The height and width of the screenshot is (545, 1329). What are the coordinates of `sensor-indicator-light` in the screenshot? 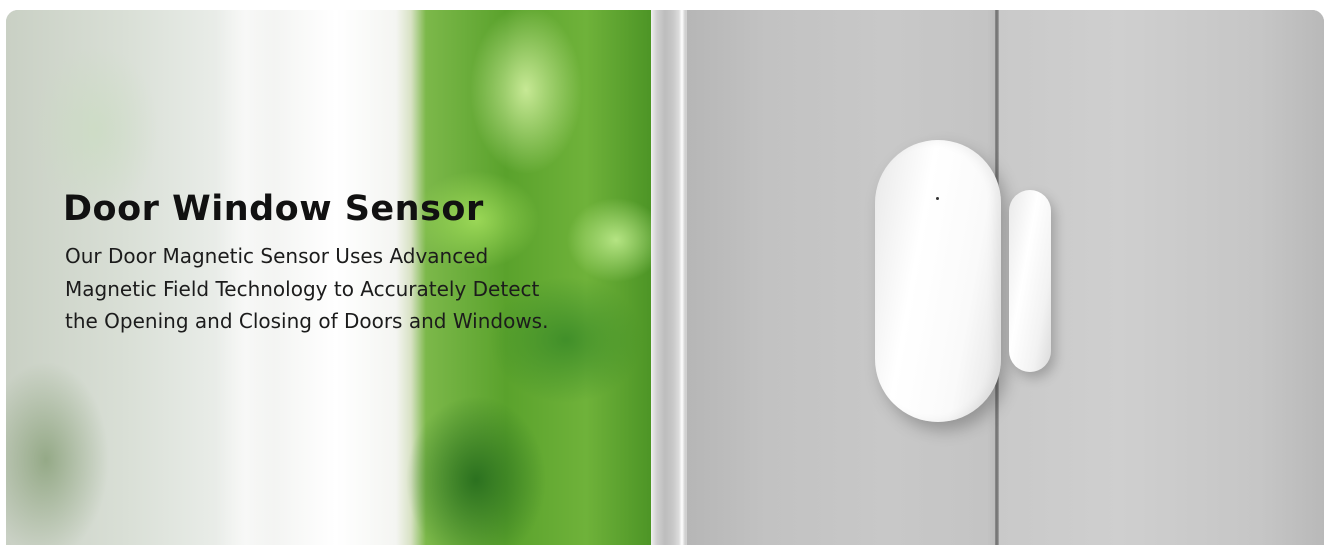 It's located at (937, 198).